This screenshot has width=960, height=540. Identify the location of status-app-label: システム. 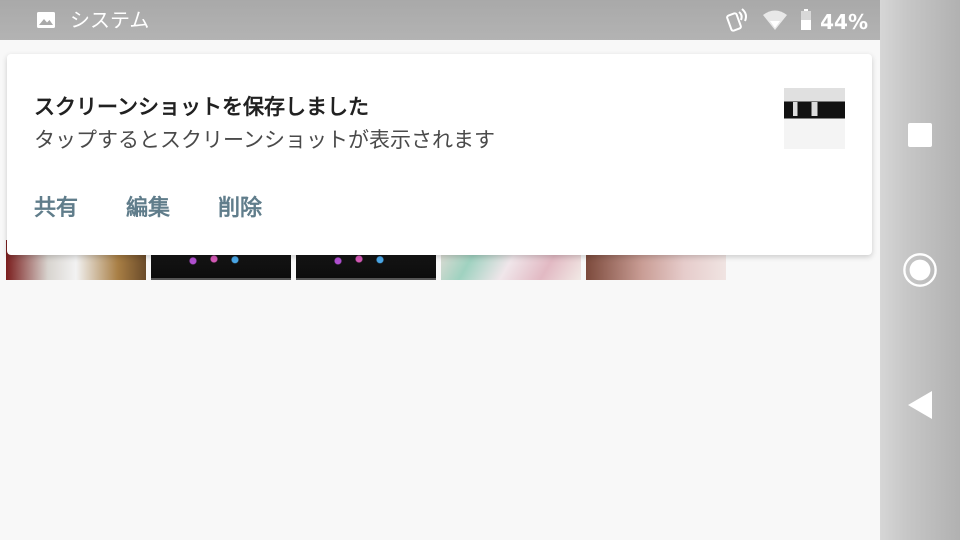
(110, 20).